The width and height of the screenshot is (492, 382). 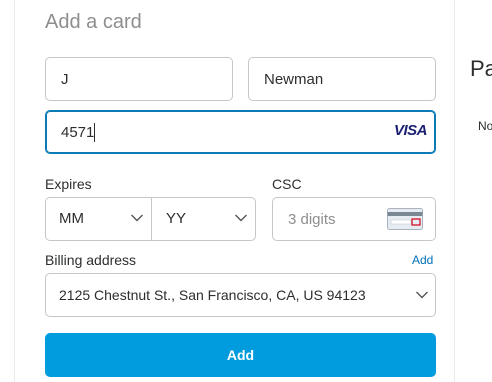 What do you see at coordinates (14, 191) in the screenshot?
I see `left-divider` at bounding box center [14, 191].